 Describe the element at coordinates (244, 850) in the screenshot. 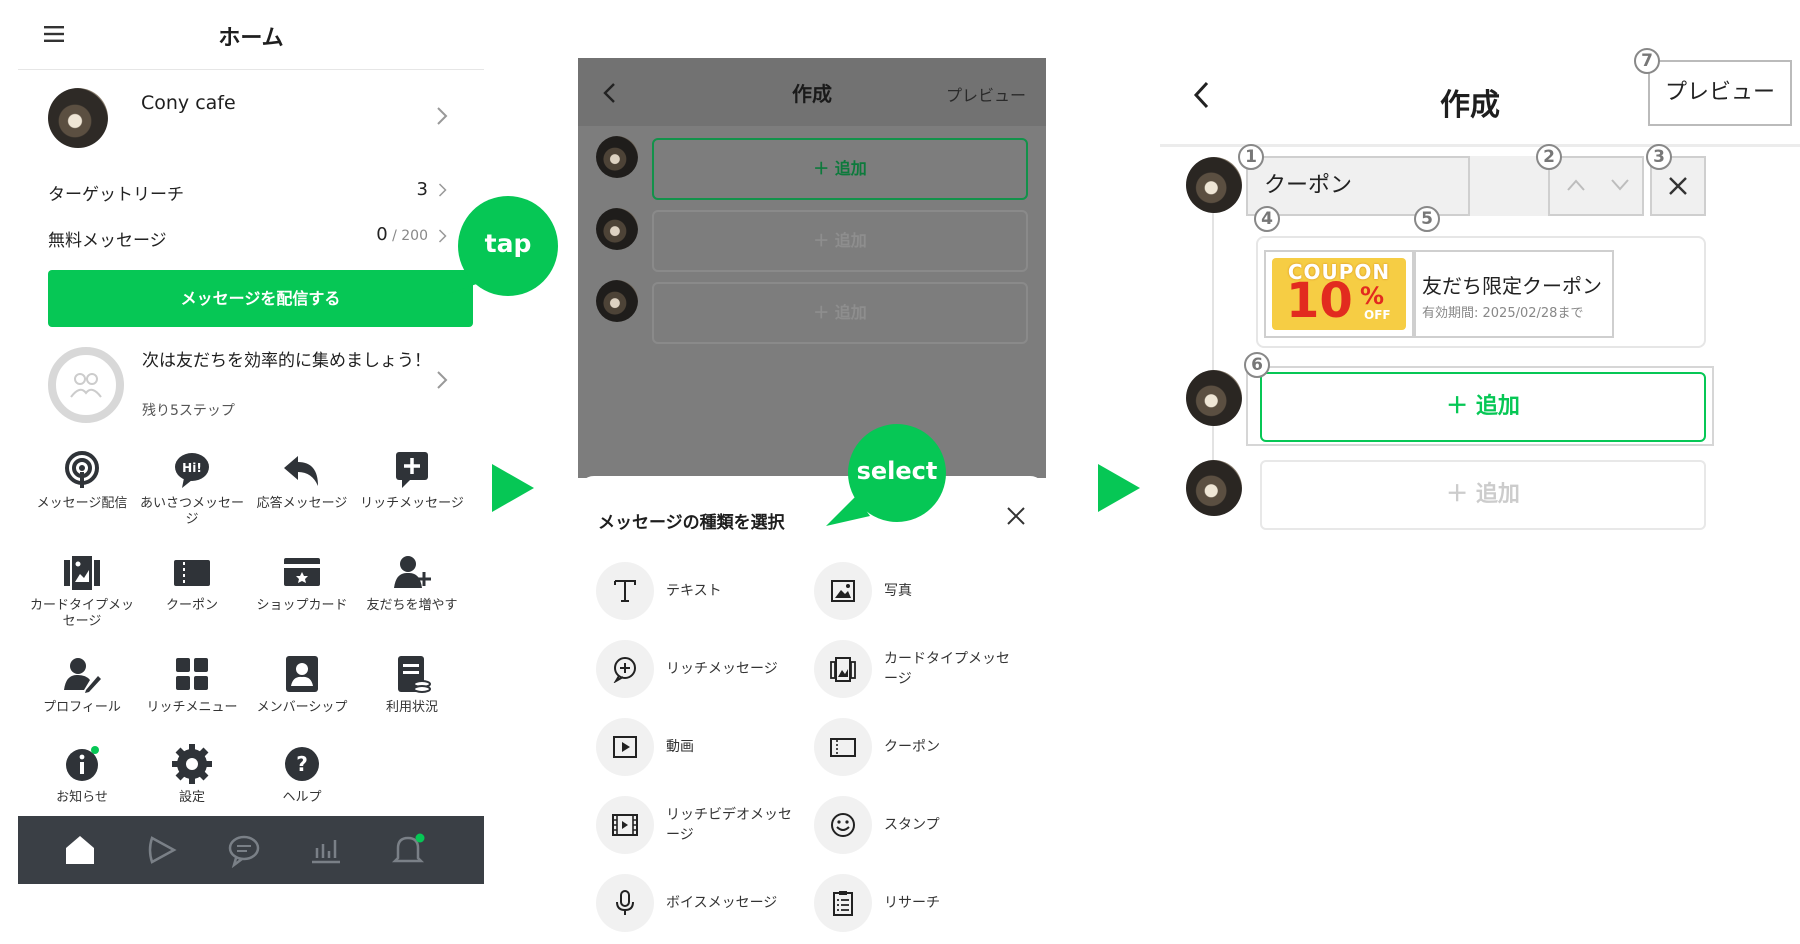

I see `chat-icon` at that location.